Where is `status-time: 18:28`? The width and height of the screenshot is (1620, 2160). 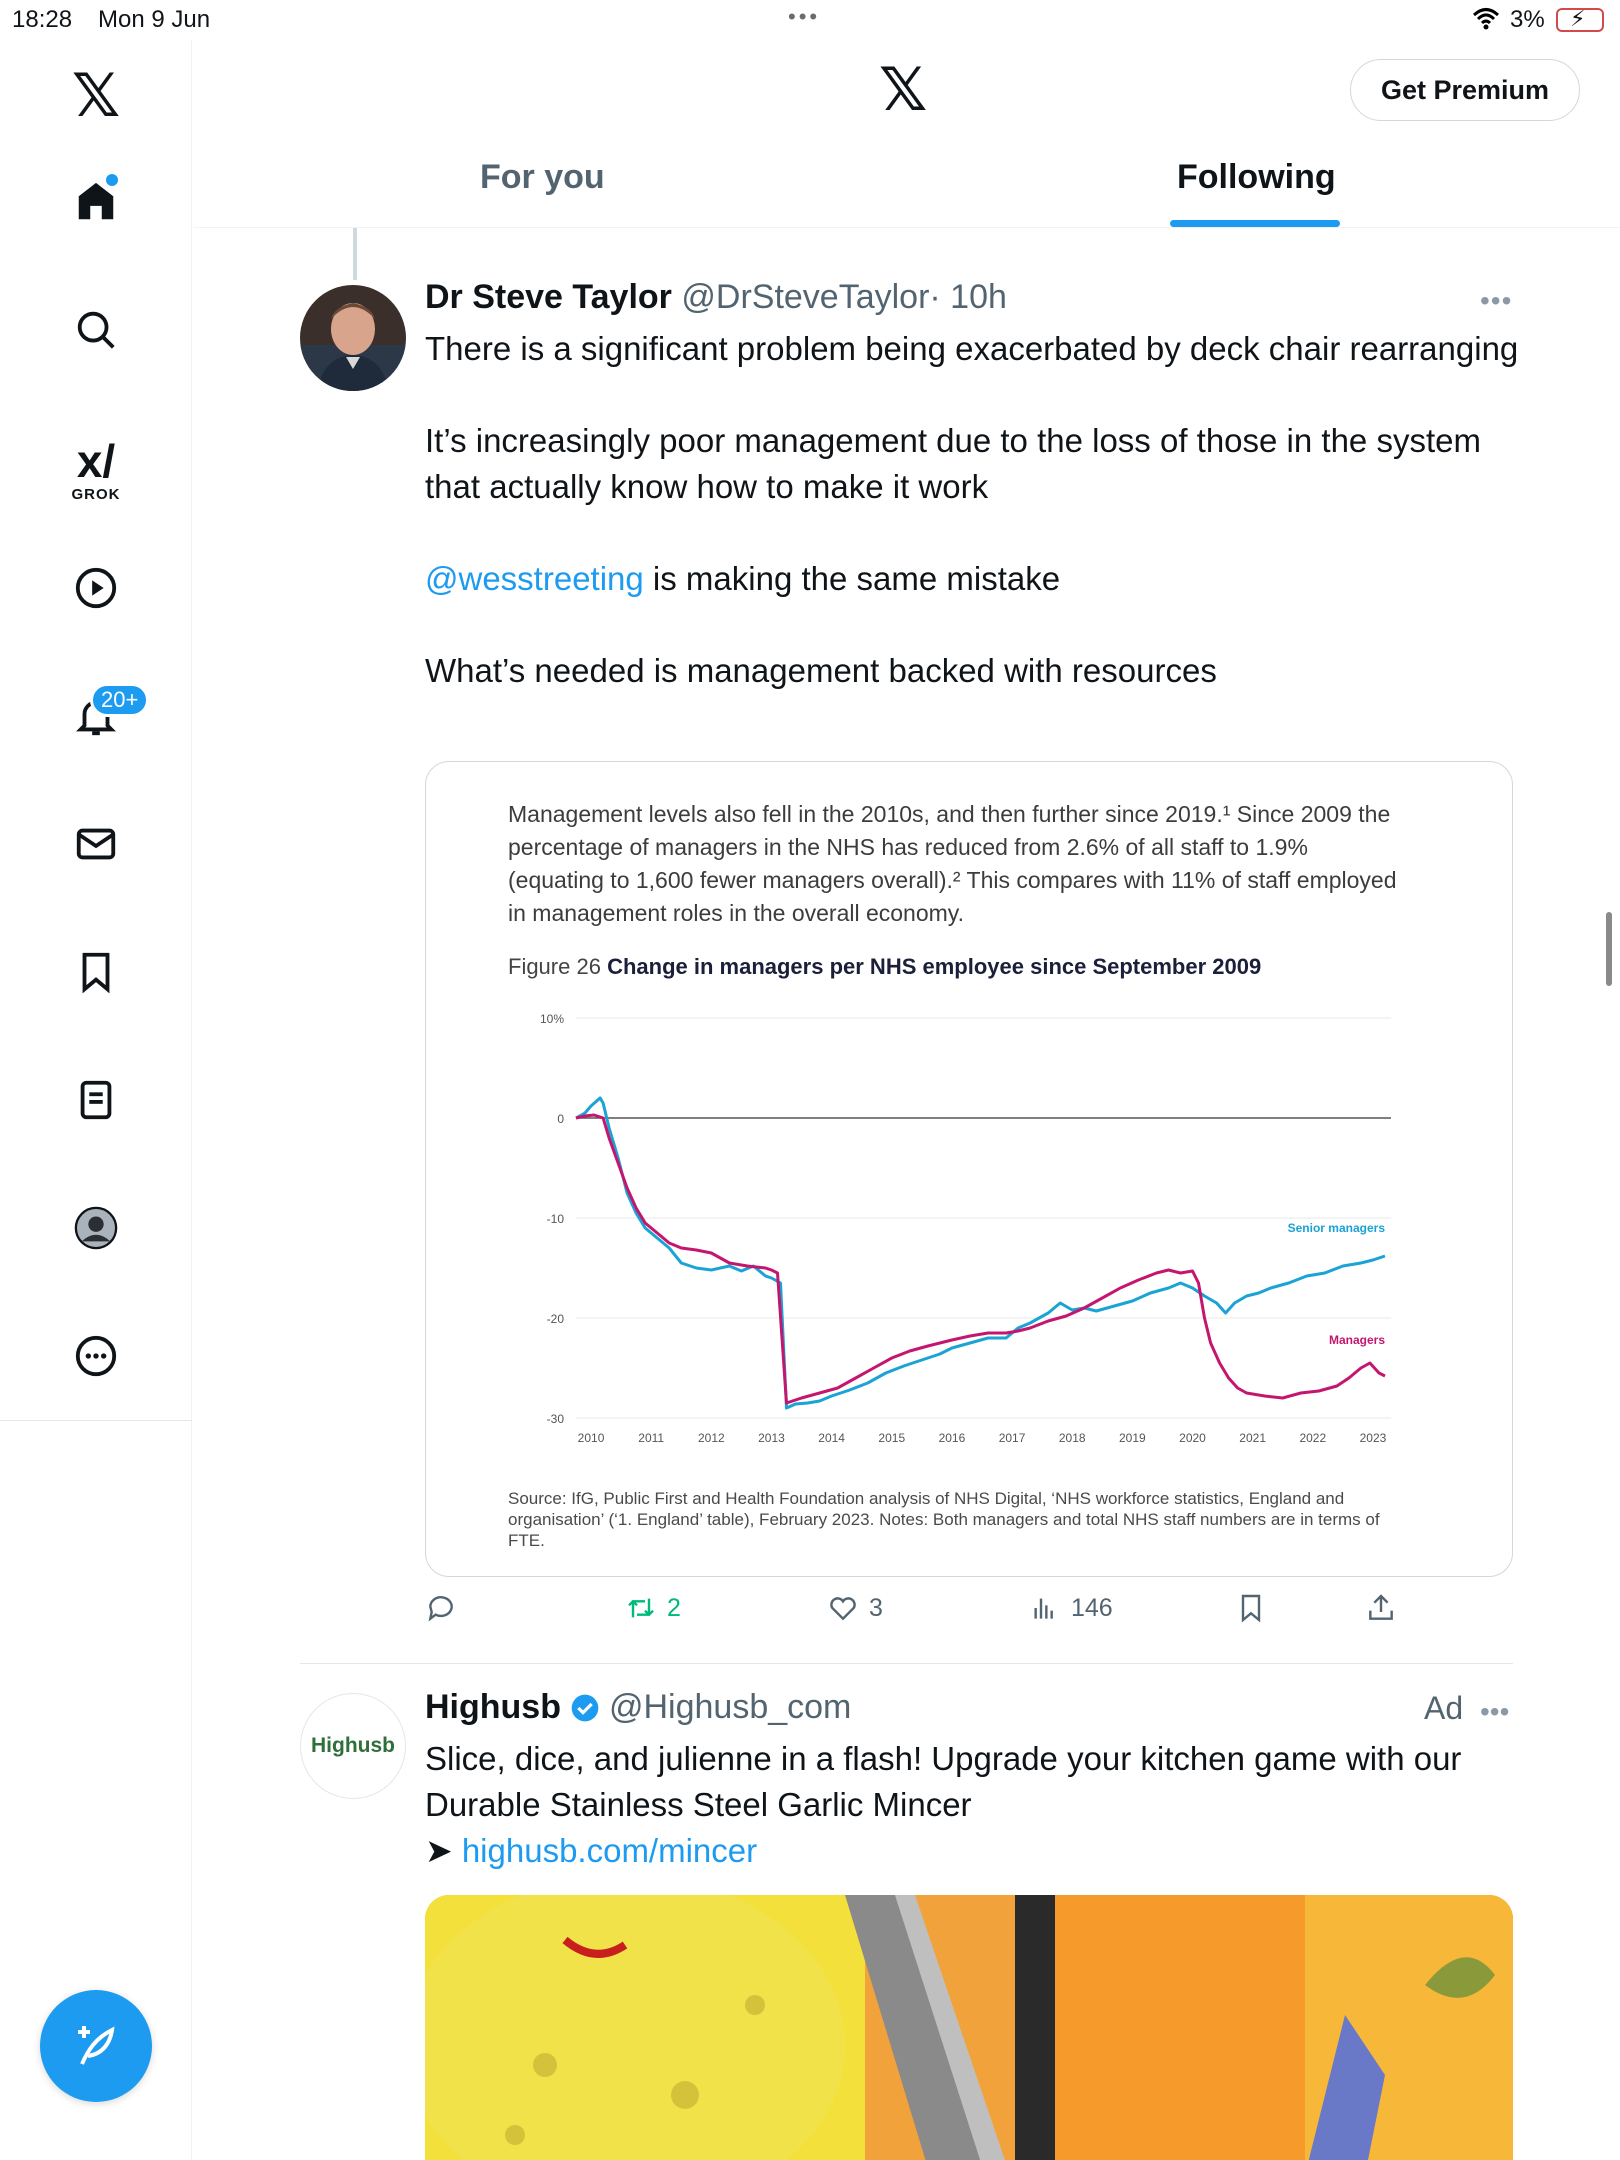 status-time: 18:28 is located at coordinates (42, 19).